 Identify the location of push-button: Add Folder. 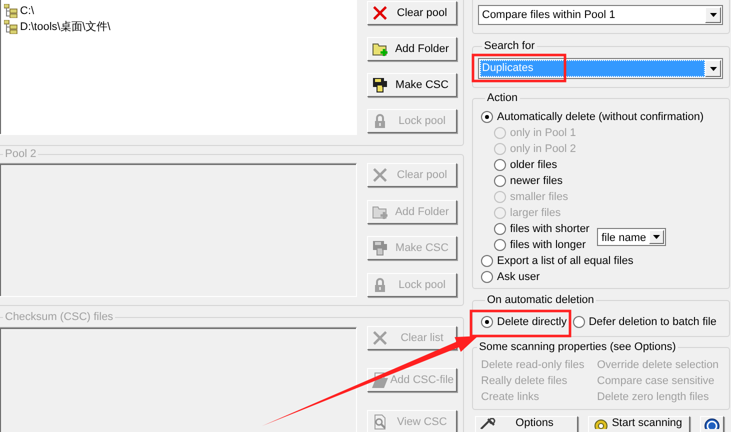
(412, 49).